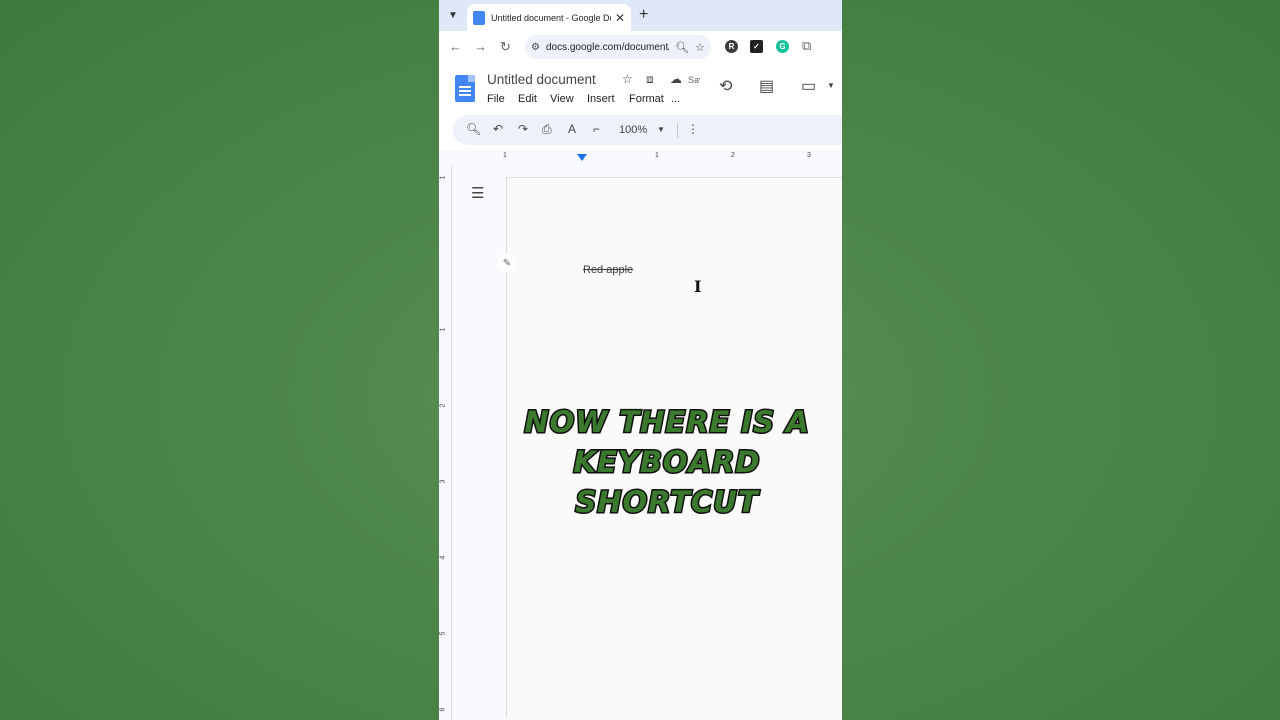 This screenshot has height=720, width=1280. I want to click on version-history-icon: ⟲, so click(725, 86).